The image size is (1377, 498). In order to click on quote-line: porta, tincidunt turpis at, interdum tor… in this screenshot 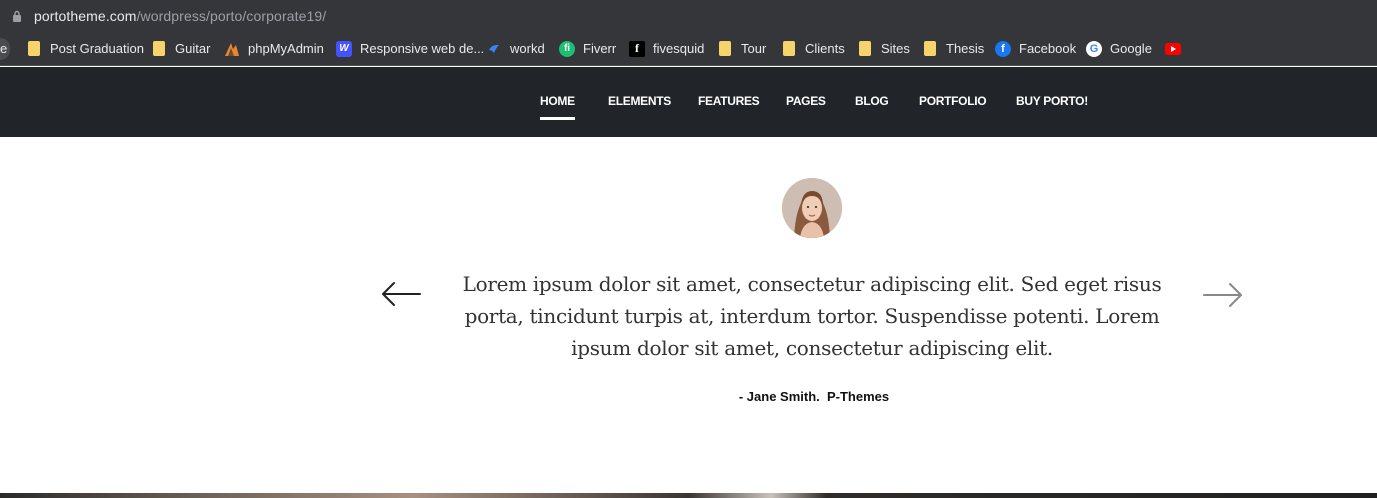, I will do `click(812, 316)`.